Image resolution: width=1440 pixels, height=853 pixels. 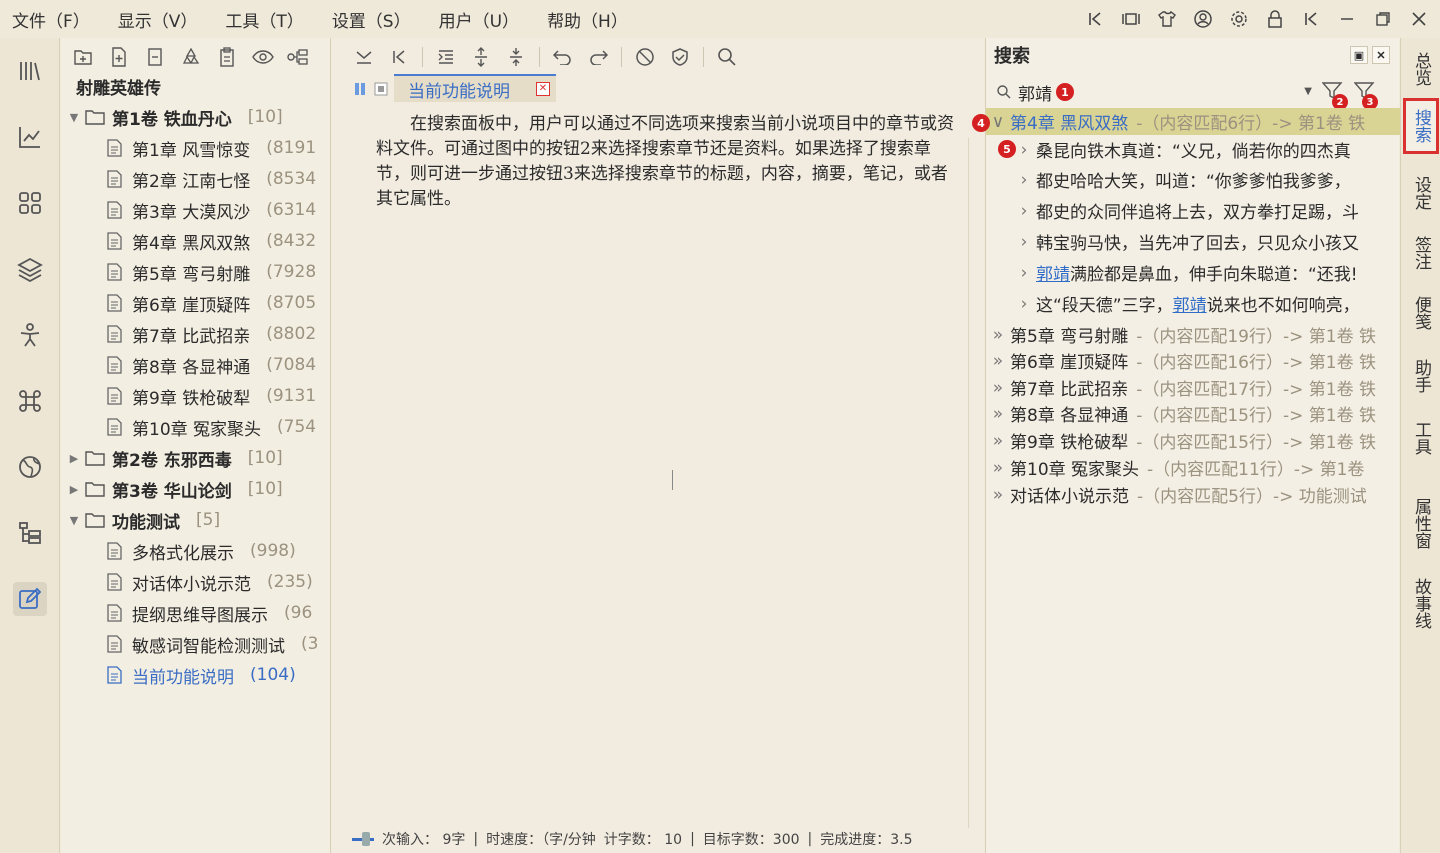 What do you see at coordinates (175, 458) in the screenshot?
I see `tree-volume: ▶ 第2卷 东邪西毒 [10]` at bounding box center [175, 458].